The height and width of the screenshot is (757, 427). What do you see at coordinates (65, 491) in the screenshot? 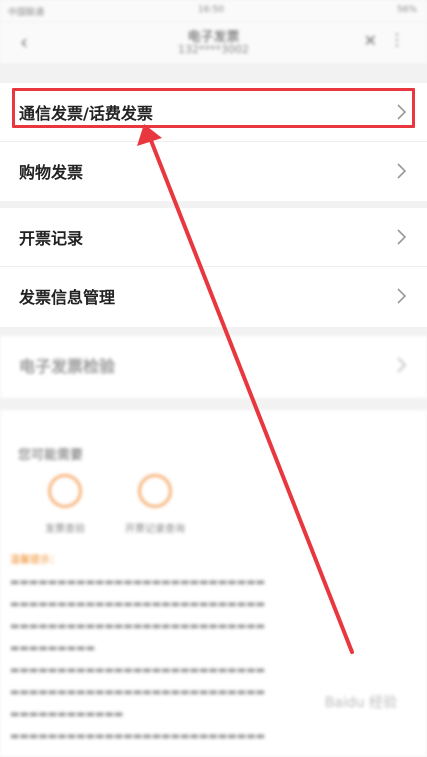
I see `refresh-icon` at bounding box center [65, 491].